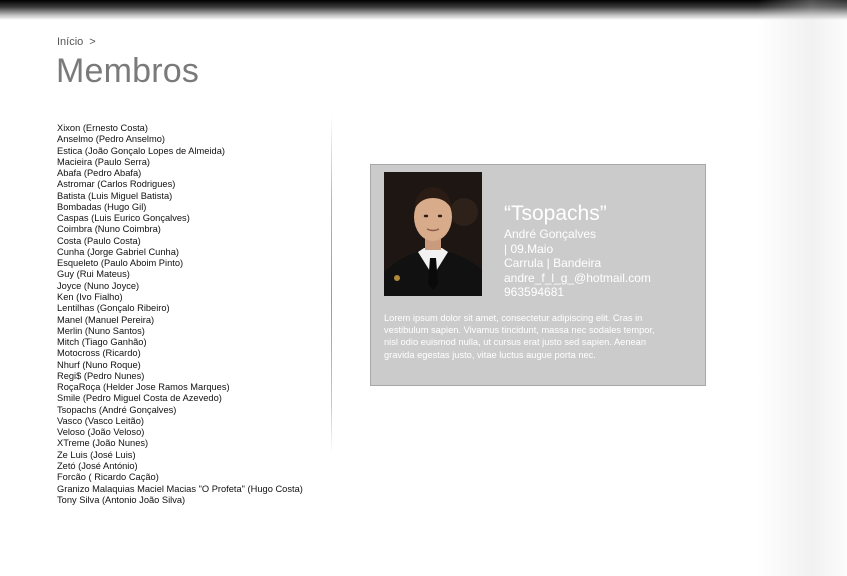 The height and width of the screenshot is (576, 847). I want to click on member-list-item: Batista (Luis Miguel Batista), so click(192, 196).